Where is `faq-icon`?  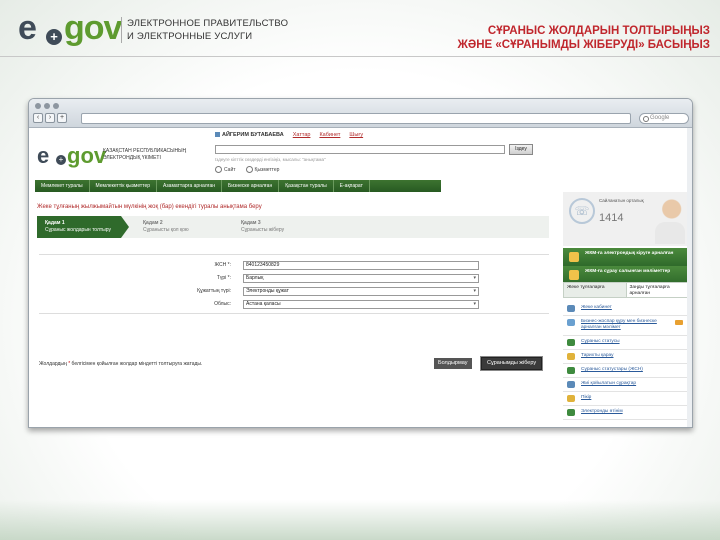
faq-icon is located at coordinates (571, 384).